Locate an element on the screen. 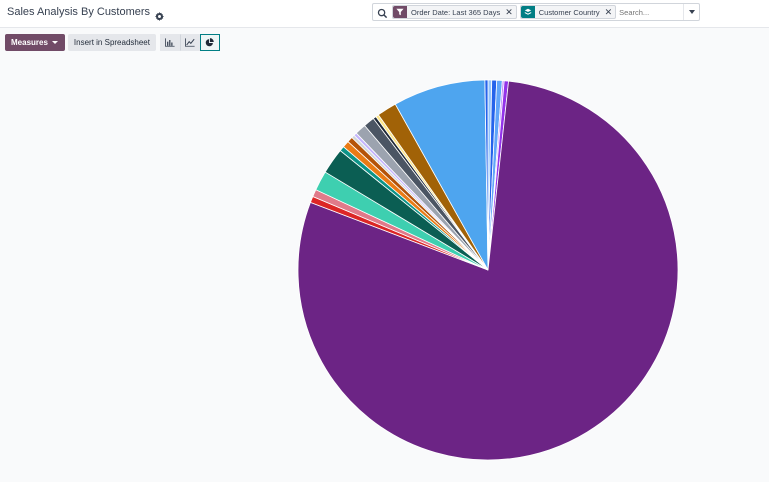  line-chart-icon is located at coordinates (189, 42).